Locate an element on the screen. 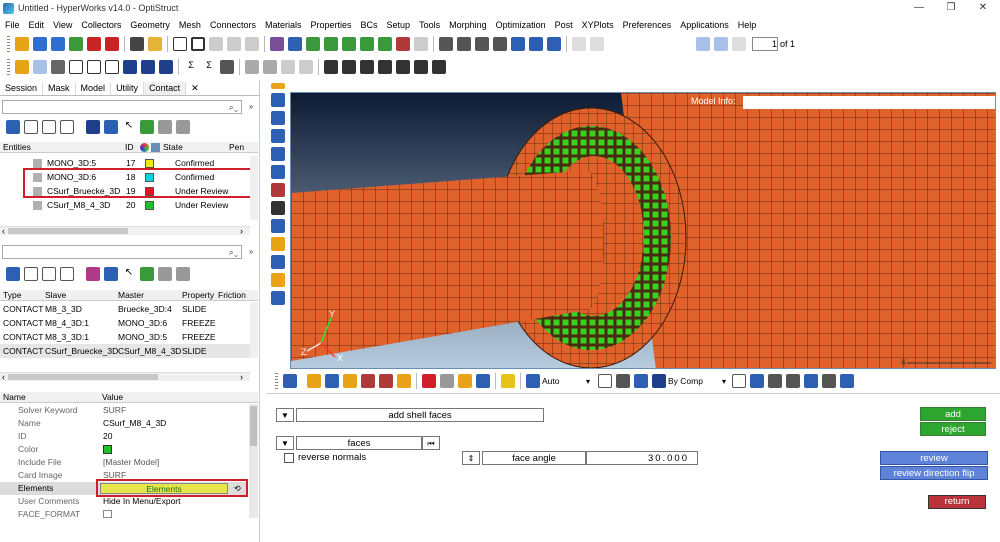 Image resolution: width=1000 pixels, height=542 pixels. menu-geometry: Geometry is located at coordinates (150, 25).